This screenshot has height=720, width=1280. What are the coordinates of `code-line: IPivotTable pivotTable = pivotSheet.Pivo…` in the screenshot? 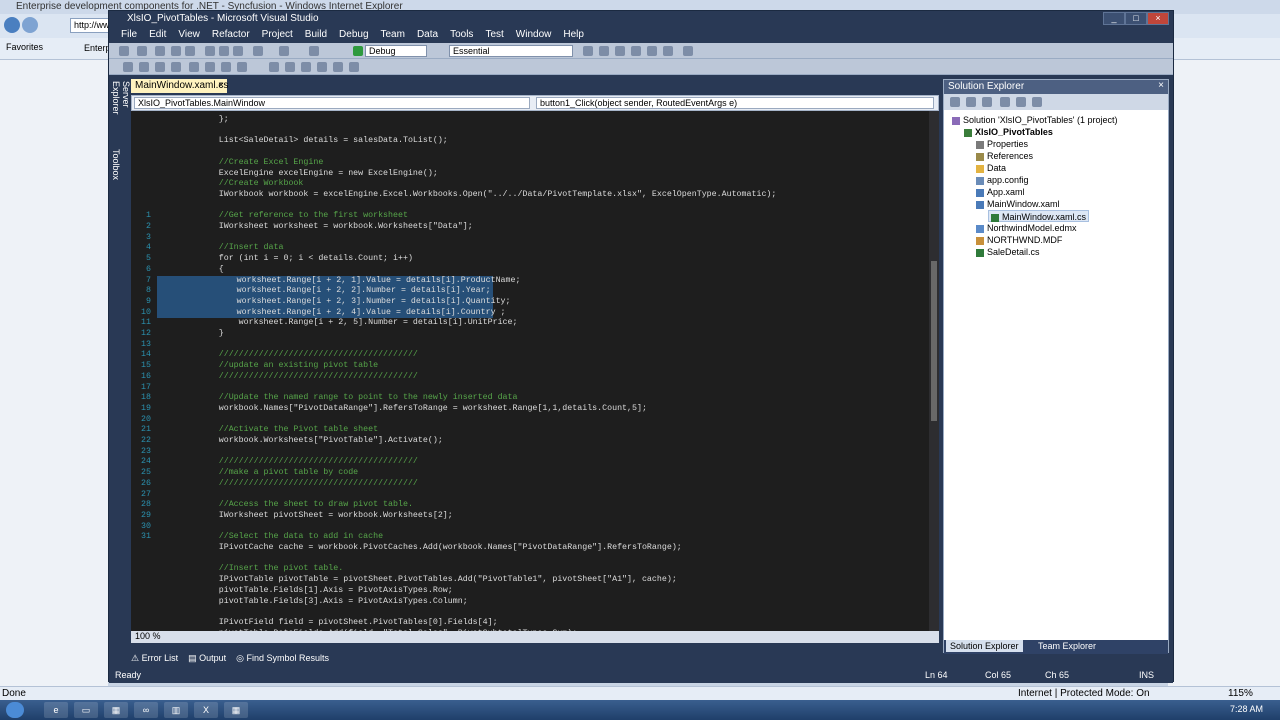 It's located at (418, 580).